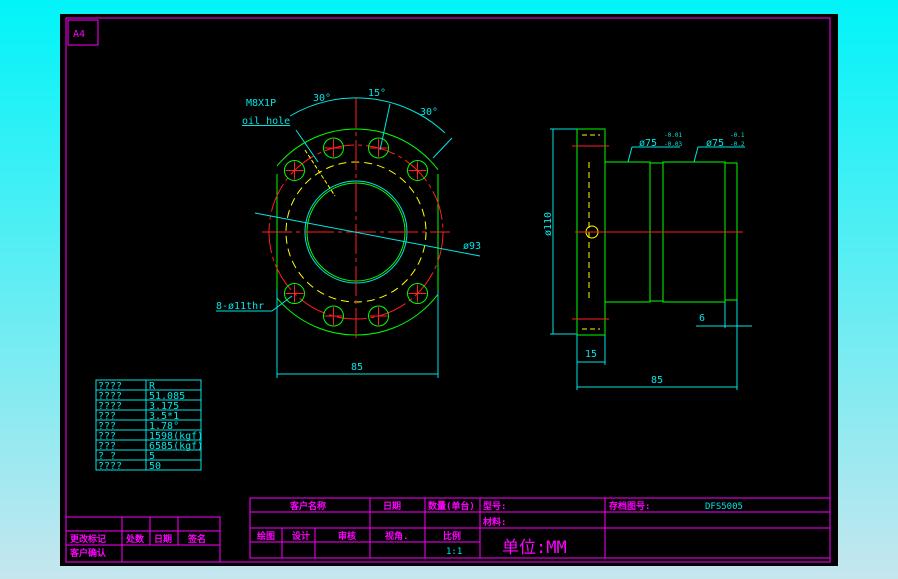 Image resolution: width=898 pixels, height=579 pixels. What do you see at coordinates (88, 539) in the screenshot?
I see `change-mark-label: 更改标记` at bounding box center [88, 539].